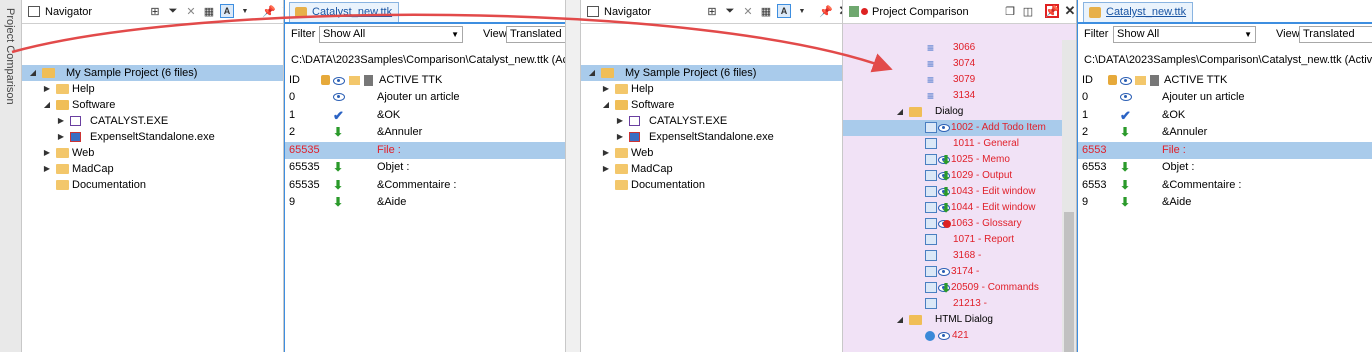 The width and height of the screenshot is (1372, 352). I want to click on table-row: 6553 File :, so click(1225, 150).